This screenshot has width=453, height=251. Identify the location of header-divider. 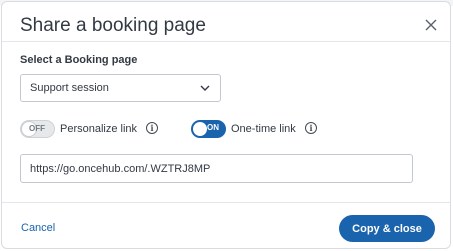
(226, 41).